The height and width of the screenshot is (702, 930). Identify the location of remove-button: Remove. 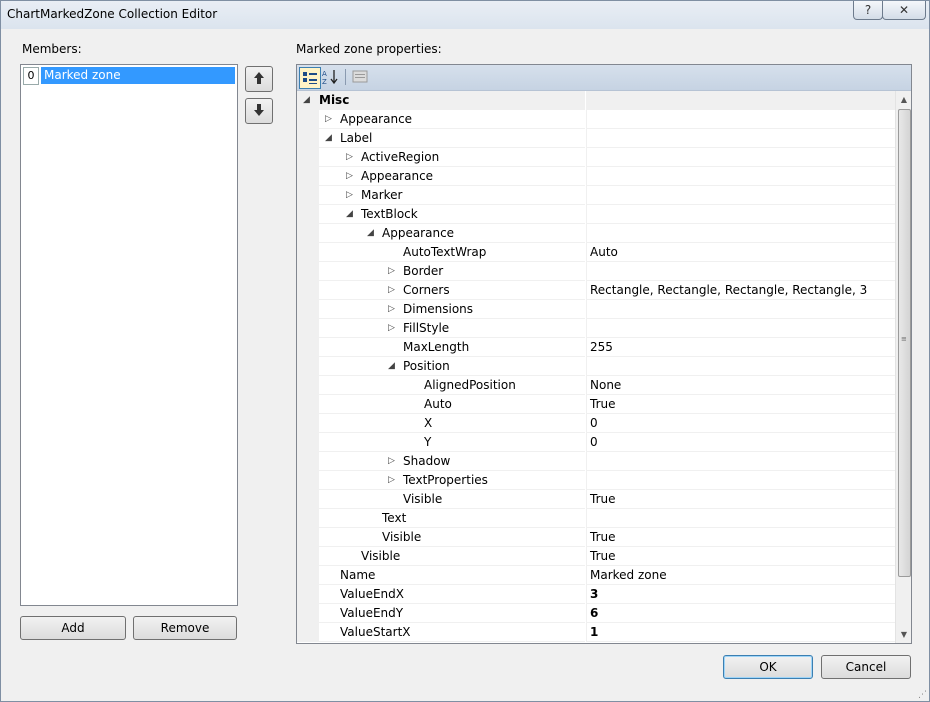
(185, 628).